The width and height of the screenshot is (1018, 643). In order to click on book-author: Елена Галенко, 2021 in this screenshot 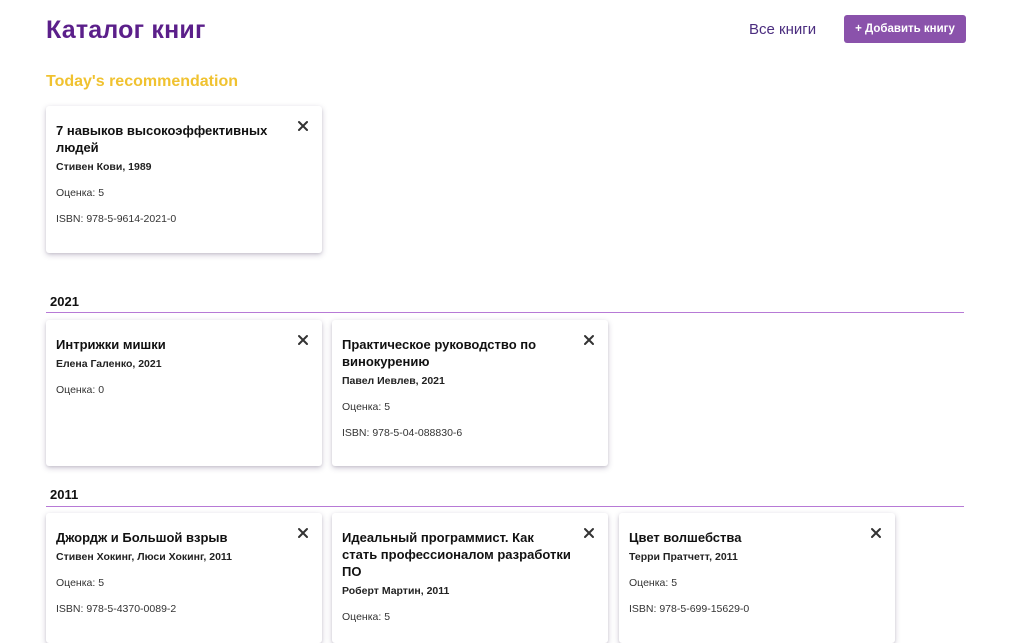, I will do `click(109, 364)`.